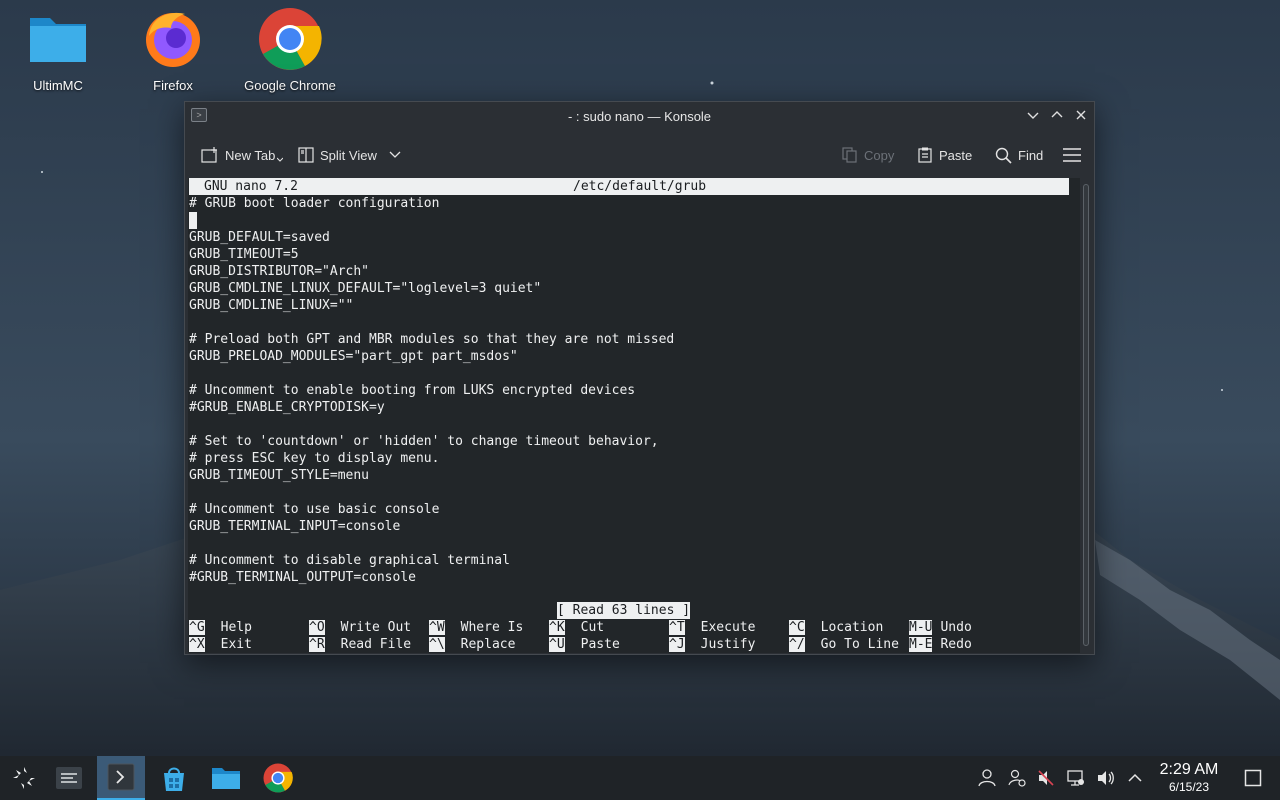 This screenshot has height=800, width=1280. What do you see at coordinates (488, 644) in the screenshot?
I see `shortcut-label: Replace` at bounding box center [488, 644].